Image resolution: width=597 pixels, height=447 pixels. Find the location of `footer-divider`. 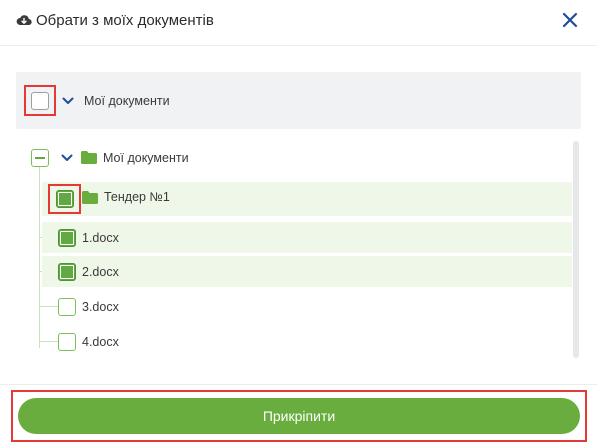

footer-divider is located at coordinates (298, 384).